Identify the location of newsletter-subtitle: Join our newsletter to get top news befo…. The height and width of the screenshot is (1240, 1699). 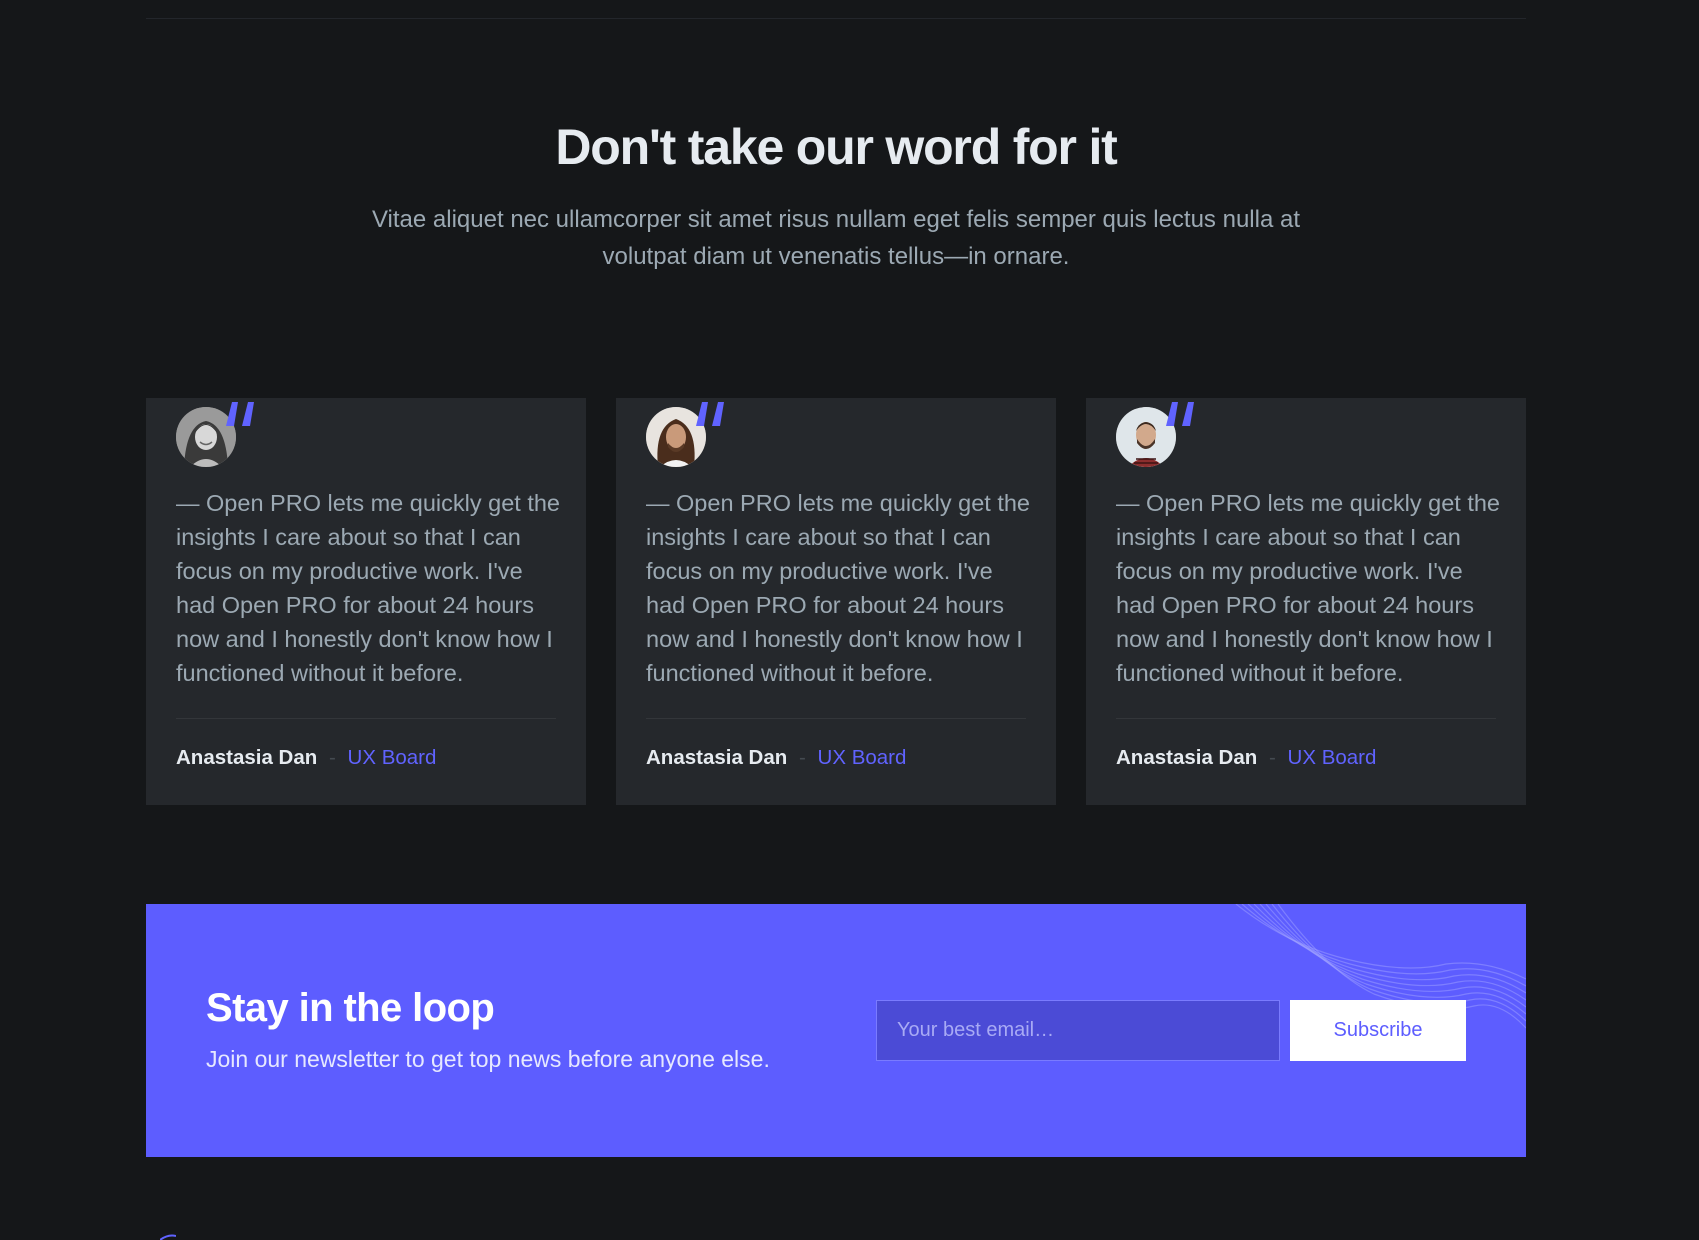
(488, 1059).